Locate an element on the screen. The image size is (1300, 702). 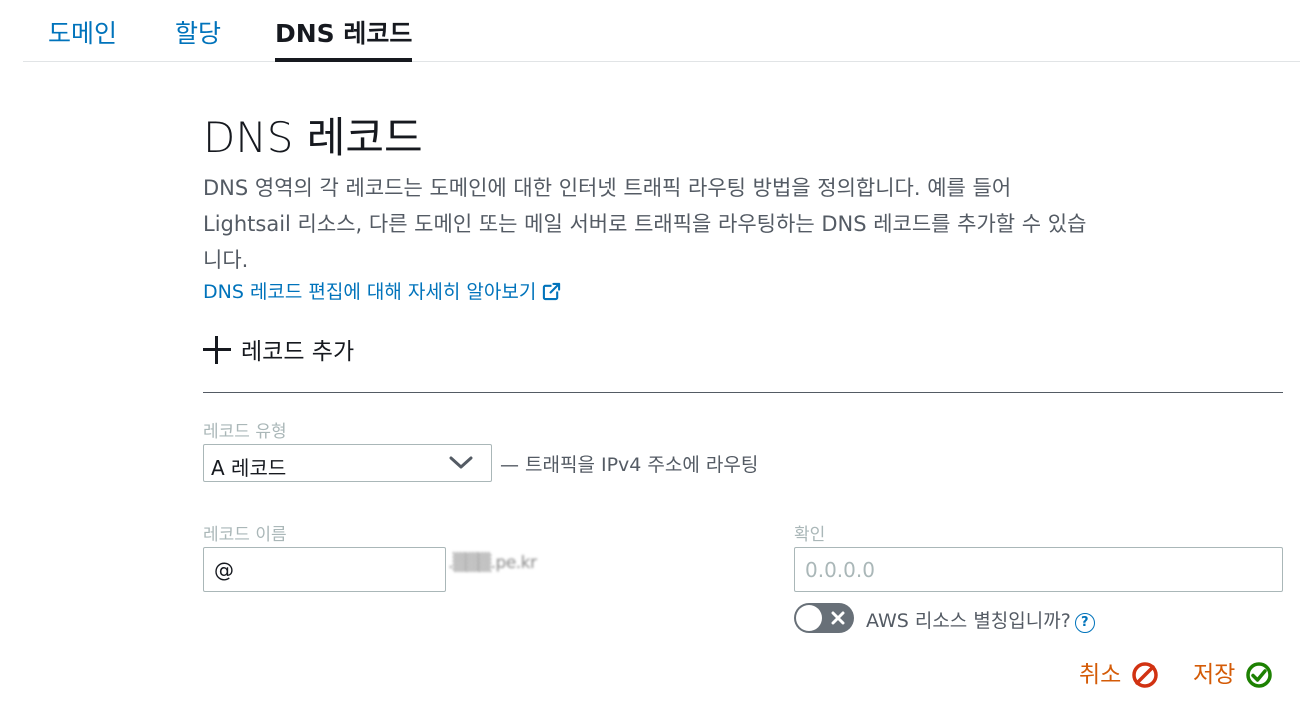
page-title-prefix: DNS is located at coordinates (248, 137).